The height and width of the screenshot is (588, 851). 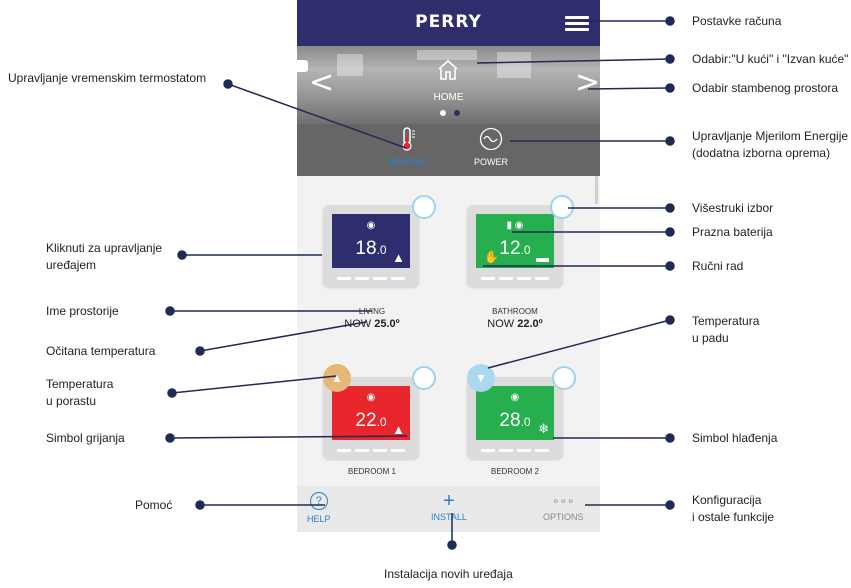 I want to click on callout-home-away: Odabir:"U kući" i "Izvan kuće", so click(x=770, y=59).